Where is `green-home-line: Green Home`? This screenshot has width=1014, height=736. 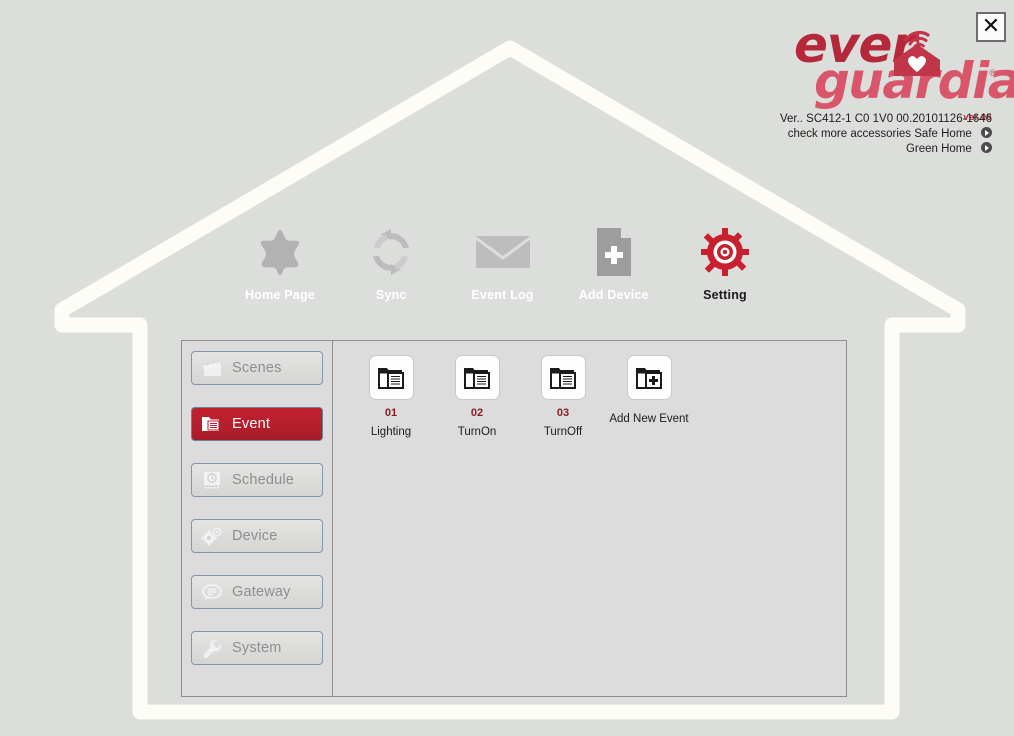
green-home-line: Green Home is located at coordinates (877, 149).